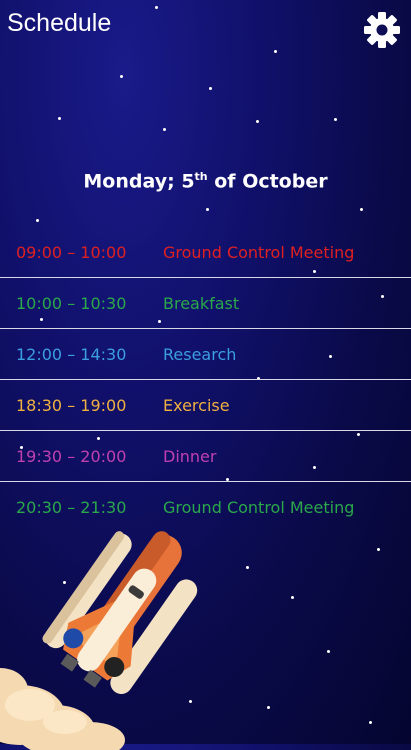 The height and width of the screenshot is (750, 411). Describe the element at coordinates (201, 303) in the screenshot. I see `schedule-event: Breakfast` at that location.